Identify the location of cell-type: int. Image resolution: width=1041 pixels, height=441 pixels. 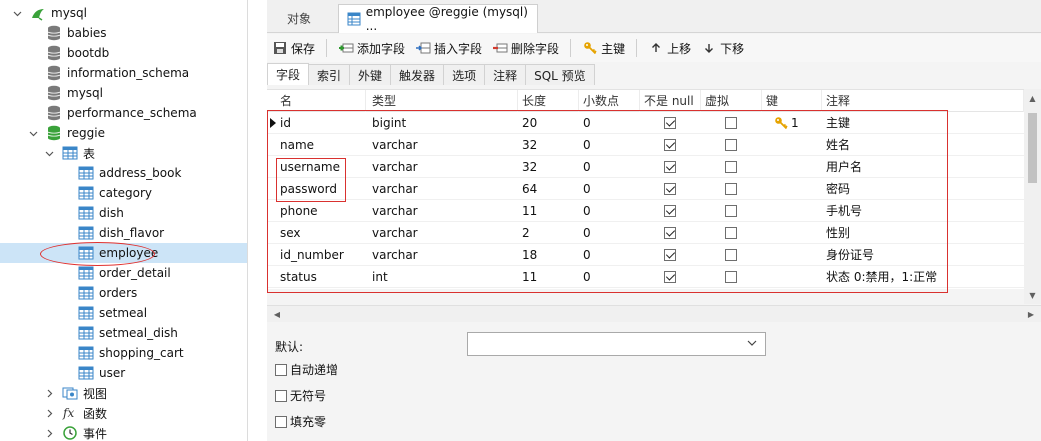
(443, 277).